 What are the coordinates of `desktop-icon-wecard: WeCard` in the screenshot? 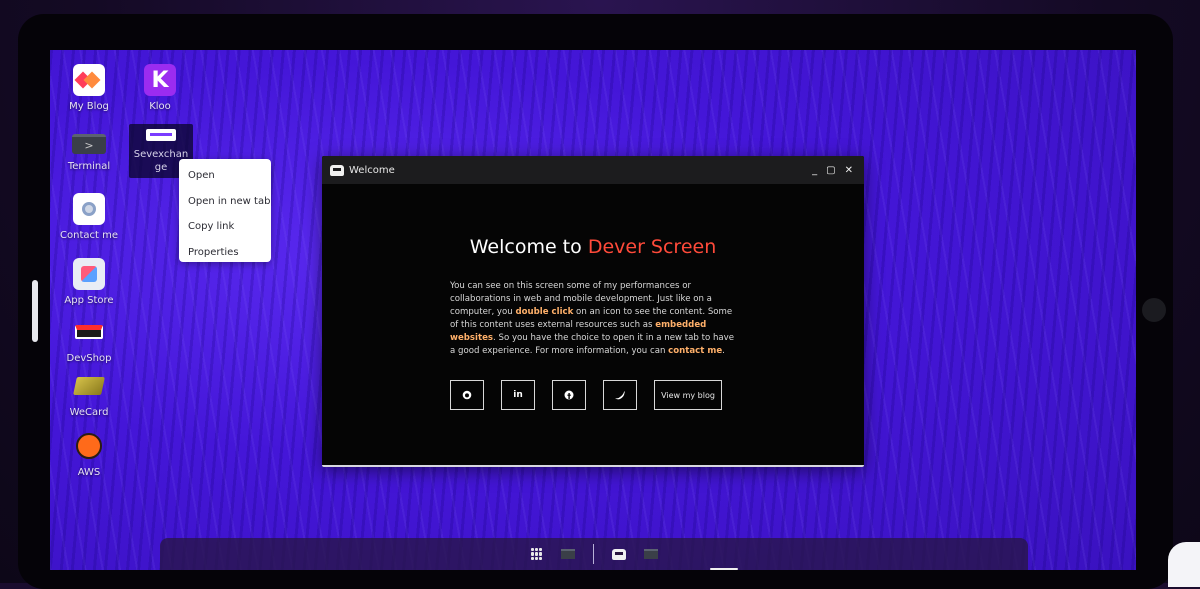 It's located at (89, 394).